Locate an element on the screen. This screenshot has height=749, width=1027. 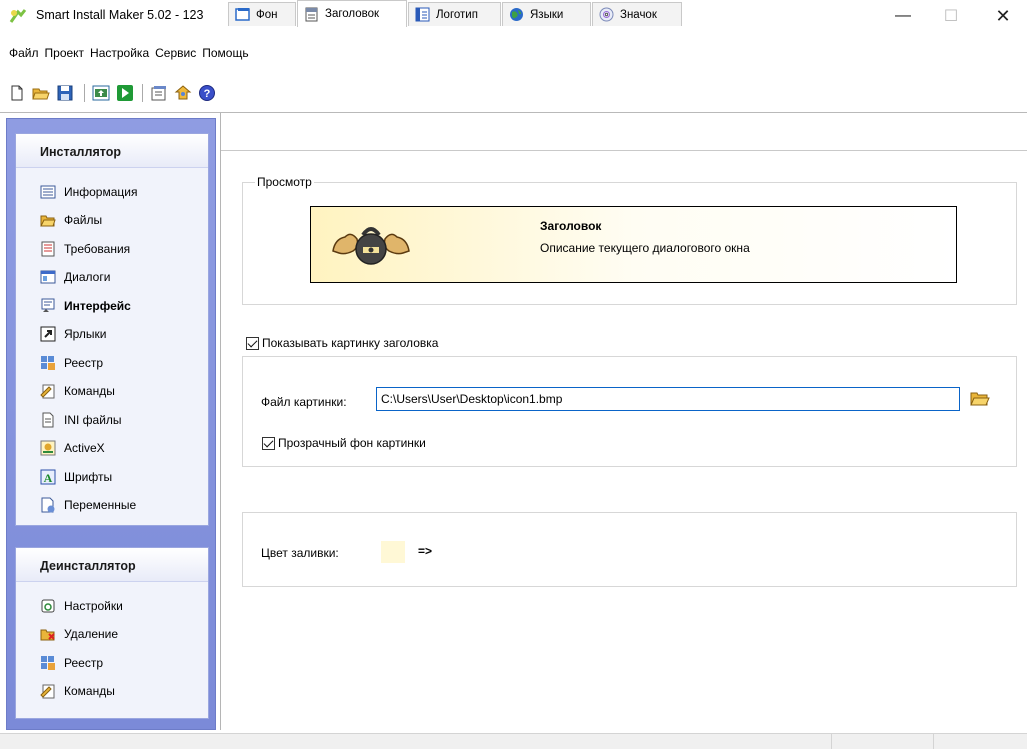
sidebar-item-uninstall-commands: Команды is located at coordinates (77, 691).